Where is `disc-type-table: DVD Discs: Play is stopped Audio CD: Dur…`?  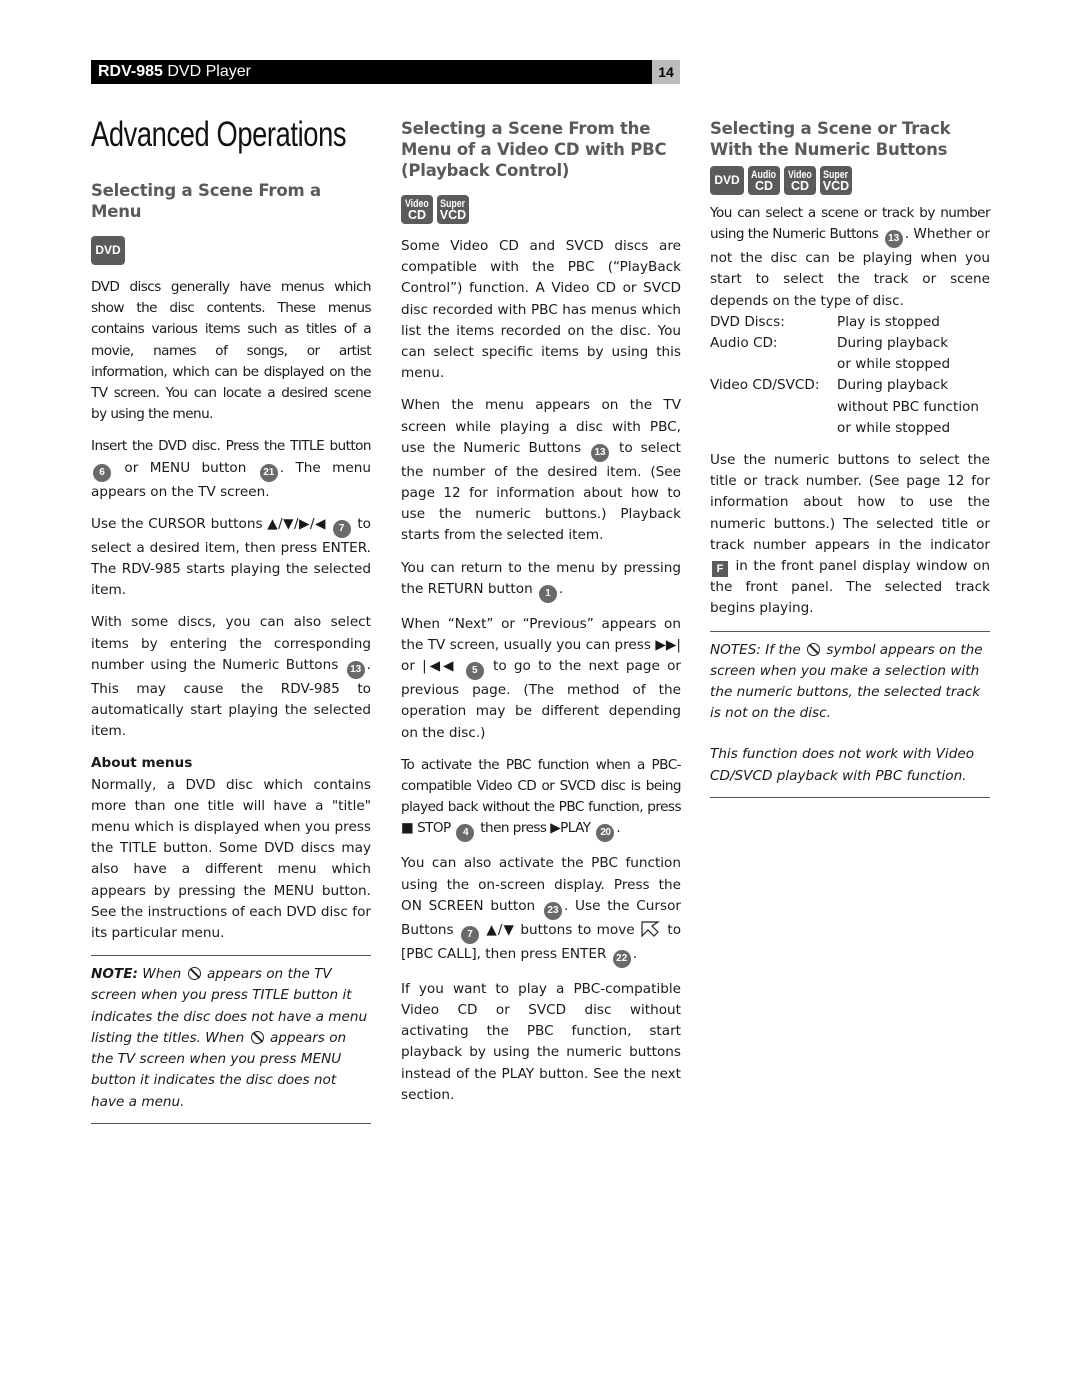 disc-type-table: DVD Discs: Play is stopped Audio CD: Dur… is located at coordinates (850, 375).